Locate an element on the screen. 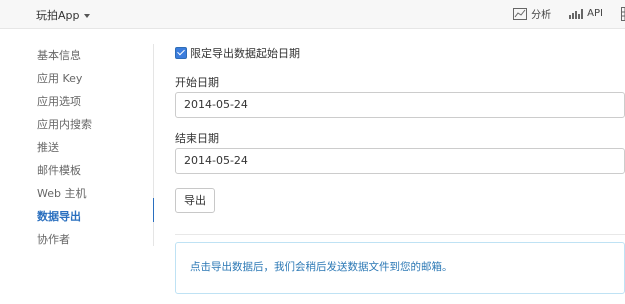 Image resolution: width=625 pixels, height=304 pixels. nav-link-label: 分析 is located at coordinates (541, 15).